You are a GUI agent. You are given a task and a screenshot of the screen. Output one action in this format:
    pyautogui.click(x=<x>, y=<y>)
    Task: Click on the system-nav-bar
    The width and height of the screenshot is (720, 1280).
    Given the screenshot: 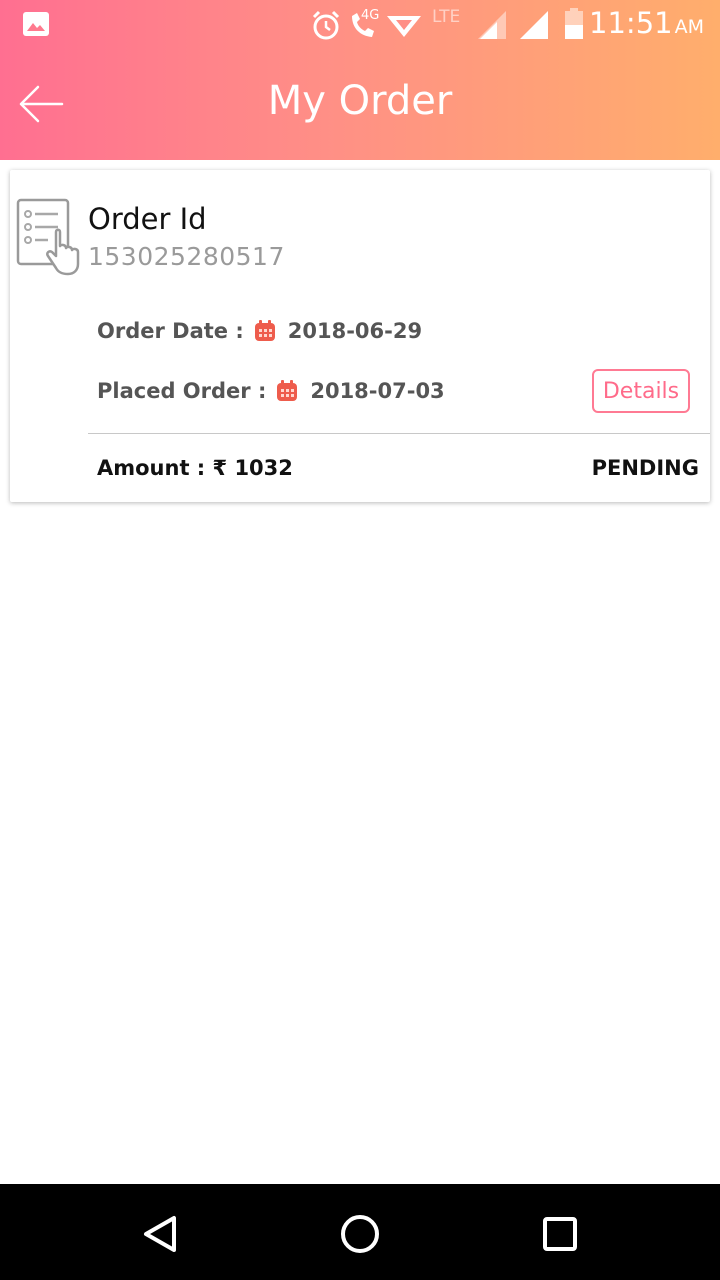 What is the action you would take?
    pyautogui.click(x=360, y=1232)
    